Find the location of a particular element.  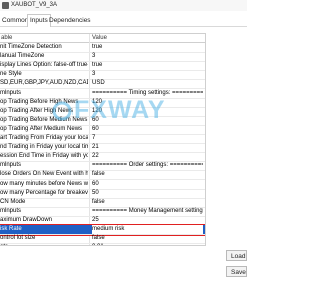

row-variable-name: op Trading After Medium News is located at coordinates (41, 128).